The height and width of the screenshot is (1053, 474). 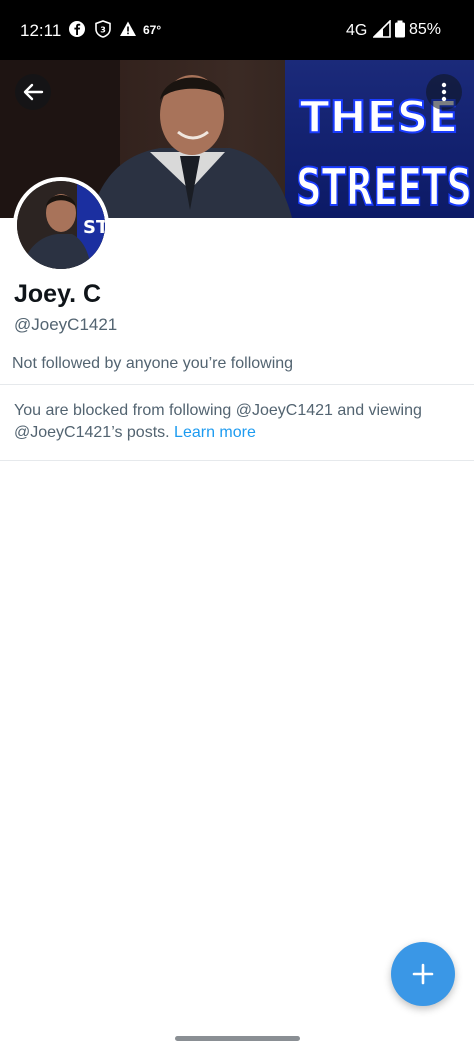 I want to click on plus-icon, so click(x=423, y=974).